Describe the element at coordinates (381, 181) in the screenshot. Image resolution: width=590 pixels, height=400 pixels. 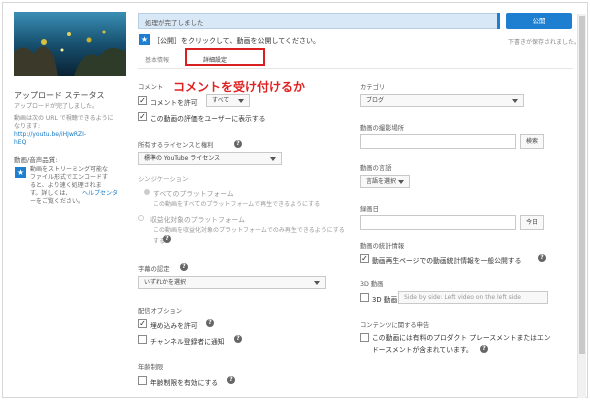
I see `language-select-value: 言語を選択` at that location.